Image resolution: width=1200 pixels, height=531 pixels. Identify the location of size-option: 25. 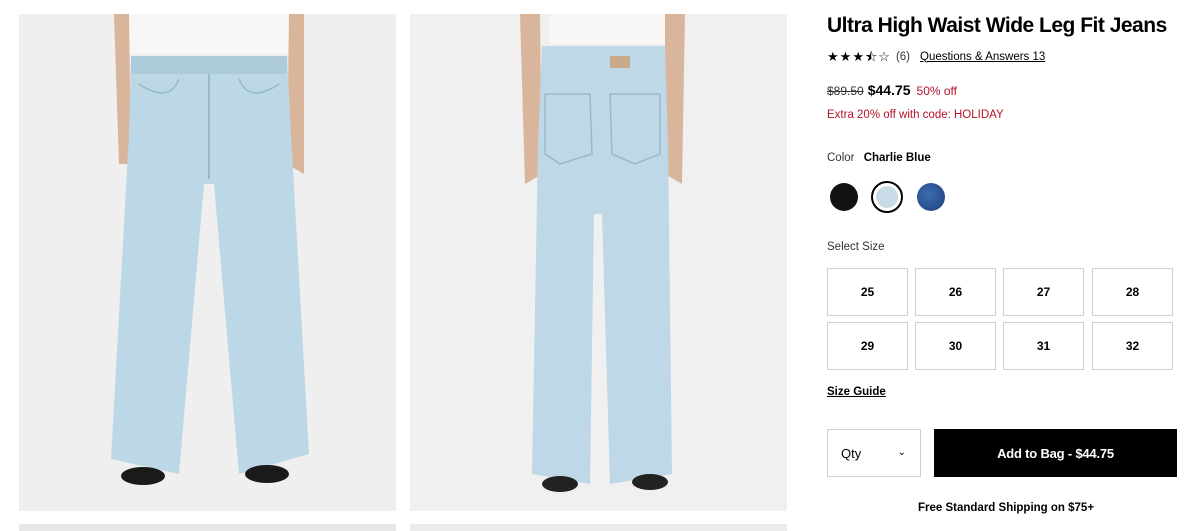
(867, 292).